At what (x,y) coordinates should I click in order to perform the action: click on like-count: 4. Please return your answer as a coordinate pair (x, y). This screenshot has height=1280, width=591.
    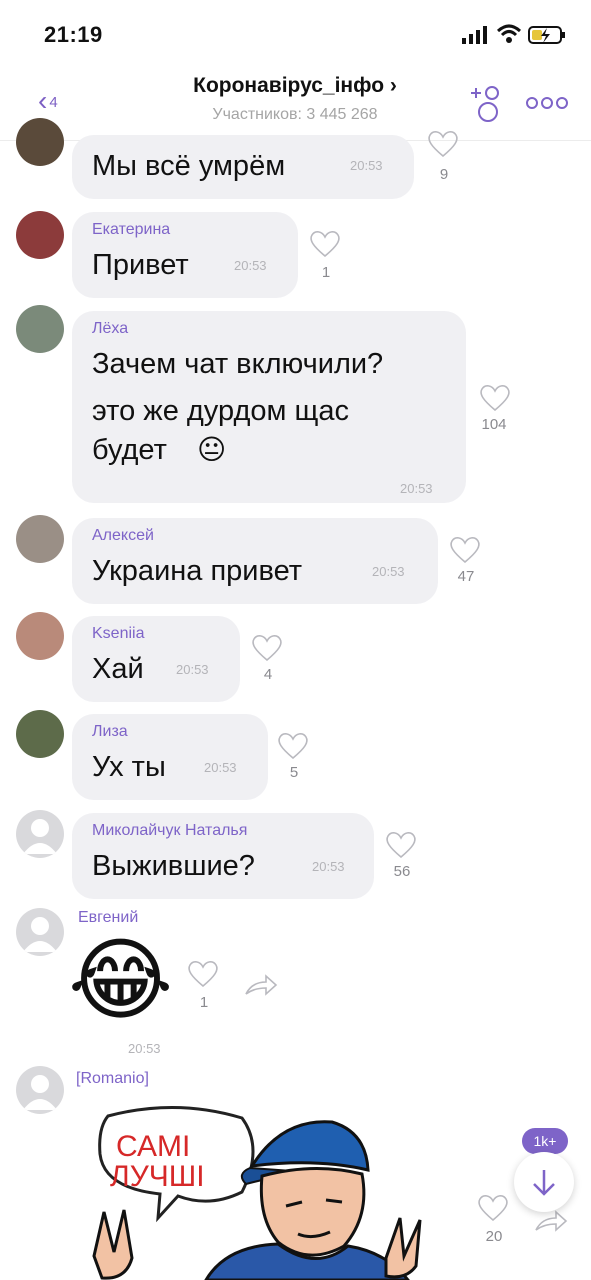
    Looking at the image, I should click on (268, 674).